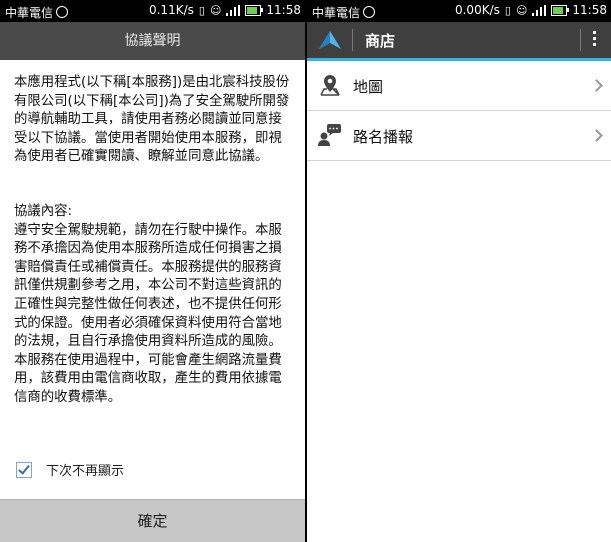  What do you see at coordinates (85, 471) in the screenshot?
I see `dont-show-again-label: 下次不再顯示` at bounding box center [85, 471].